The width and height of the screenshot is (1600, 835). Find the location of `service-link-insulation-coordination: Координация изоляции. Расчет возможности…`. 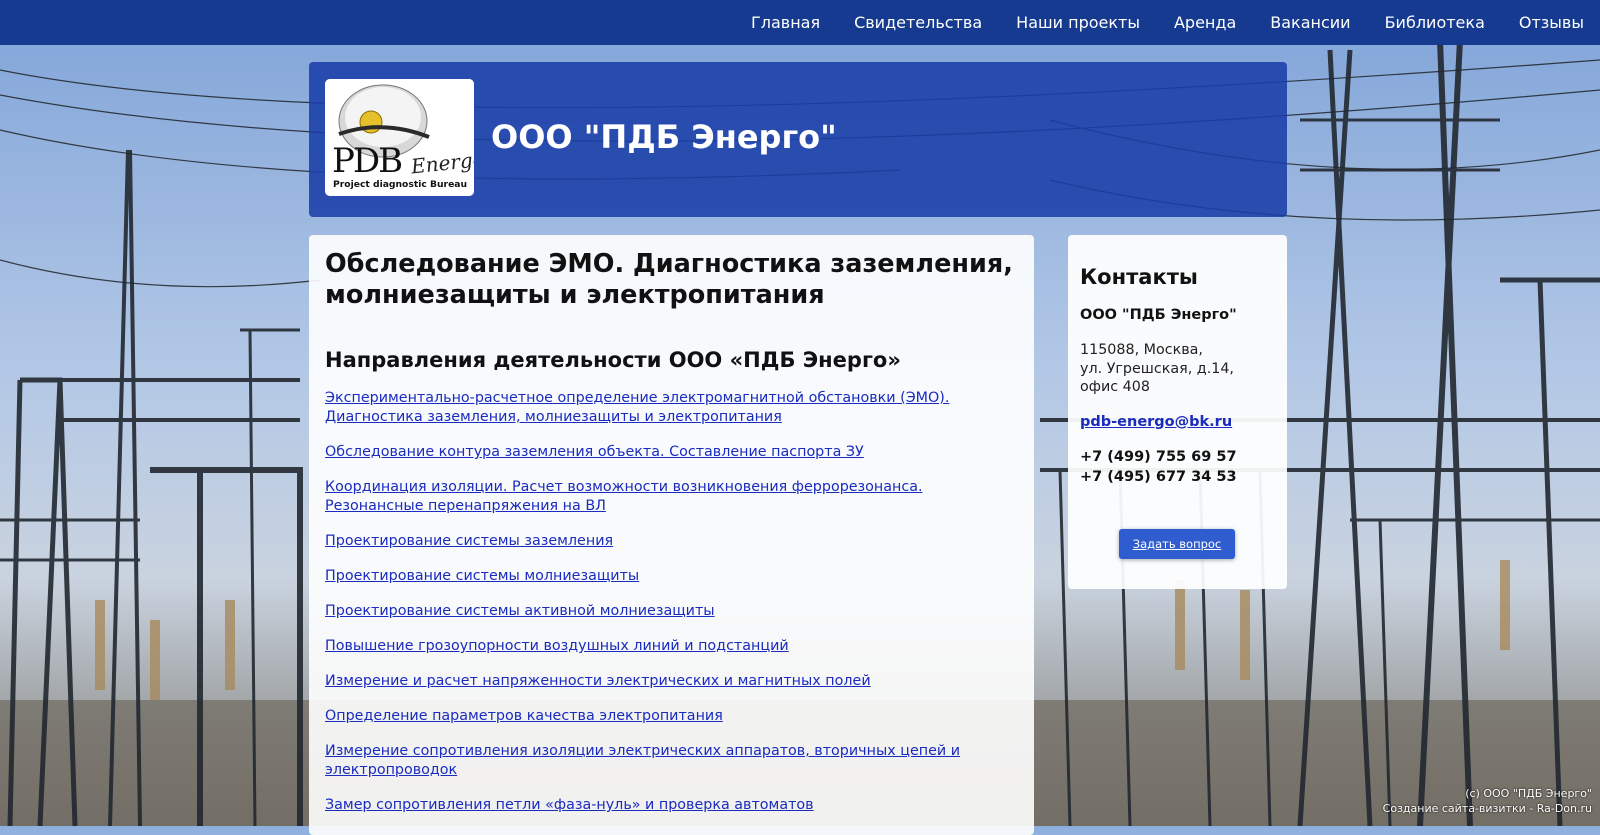

service-link-insulation-coordination: Координация изоляции. Расчет возможности… is located at coordinates (624, 496).